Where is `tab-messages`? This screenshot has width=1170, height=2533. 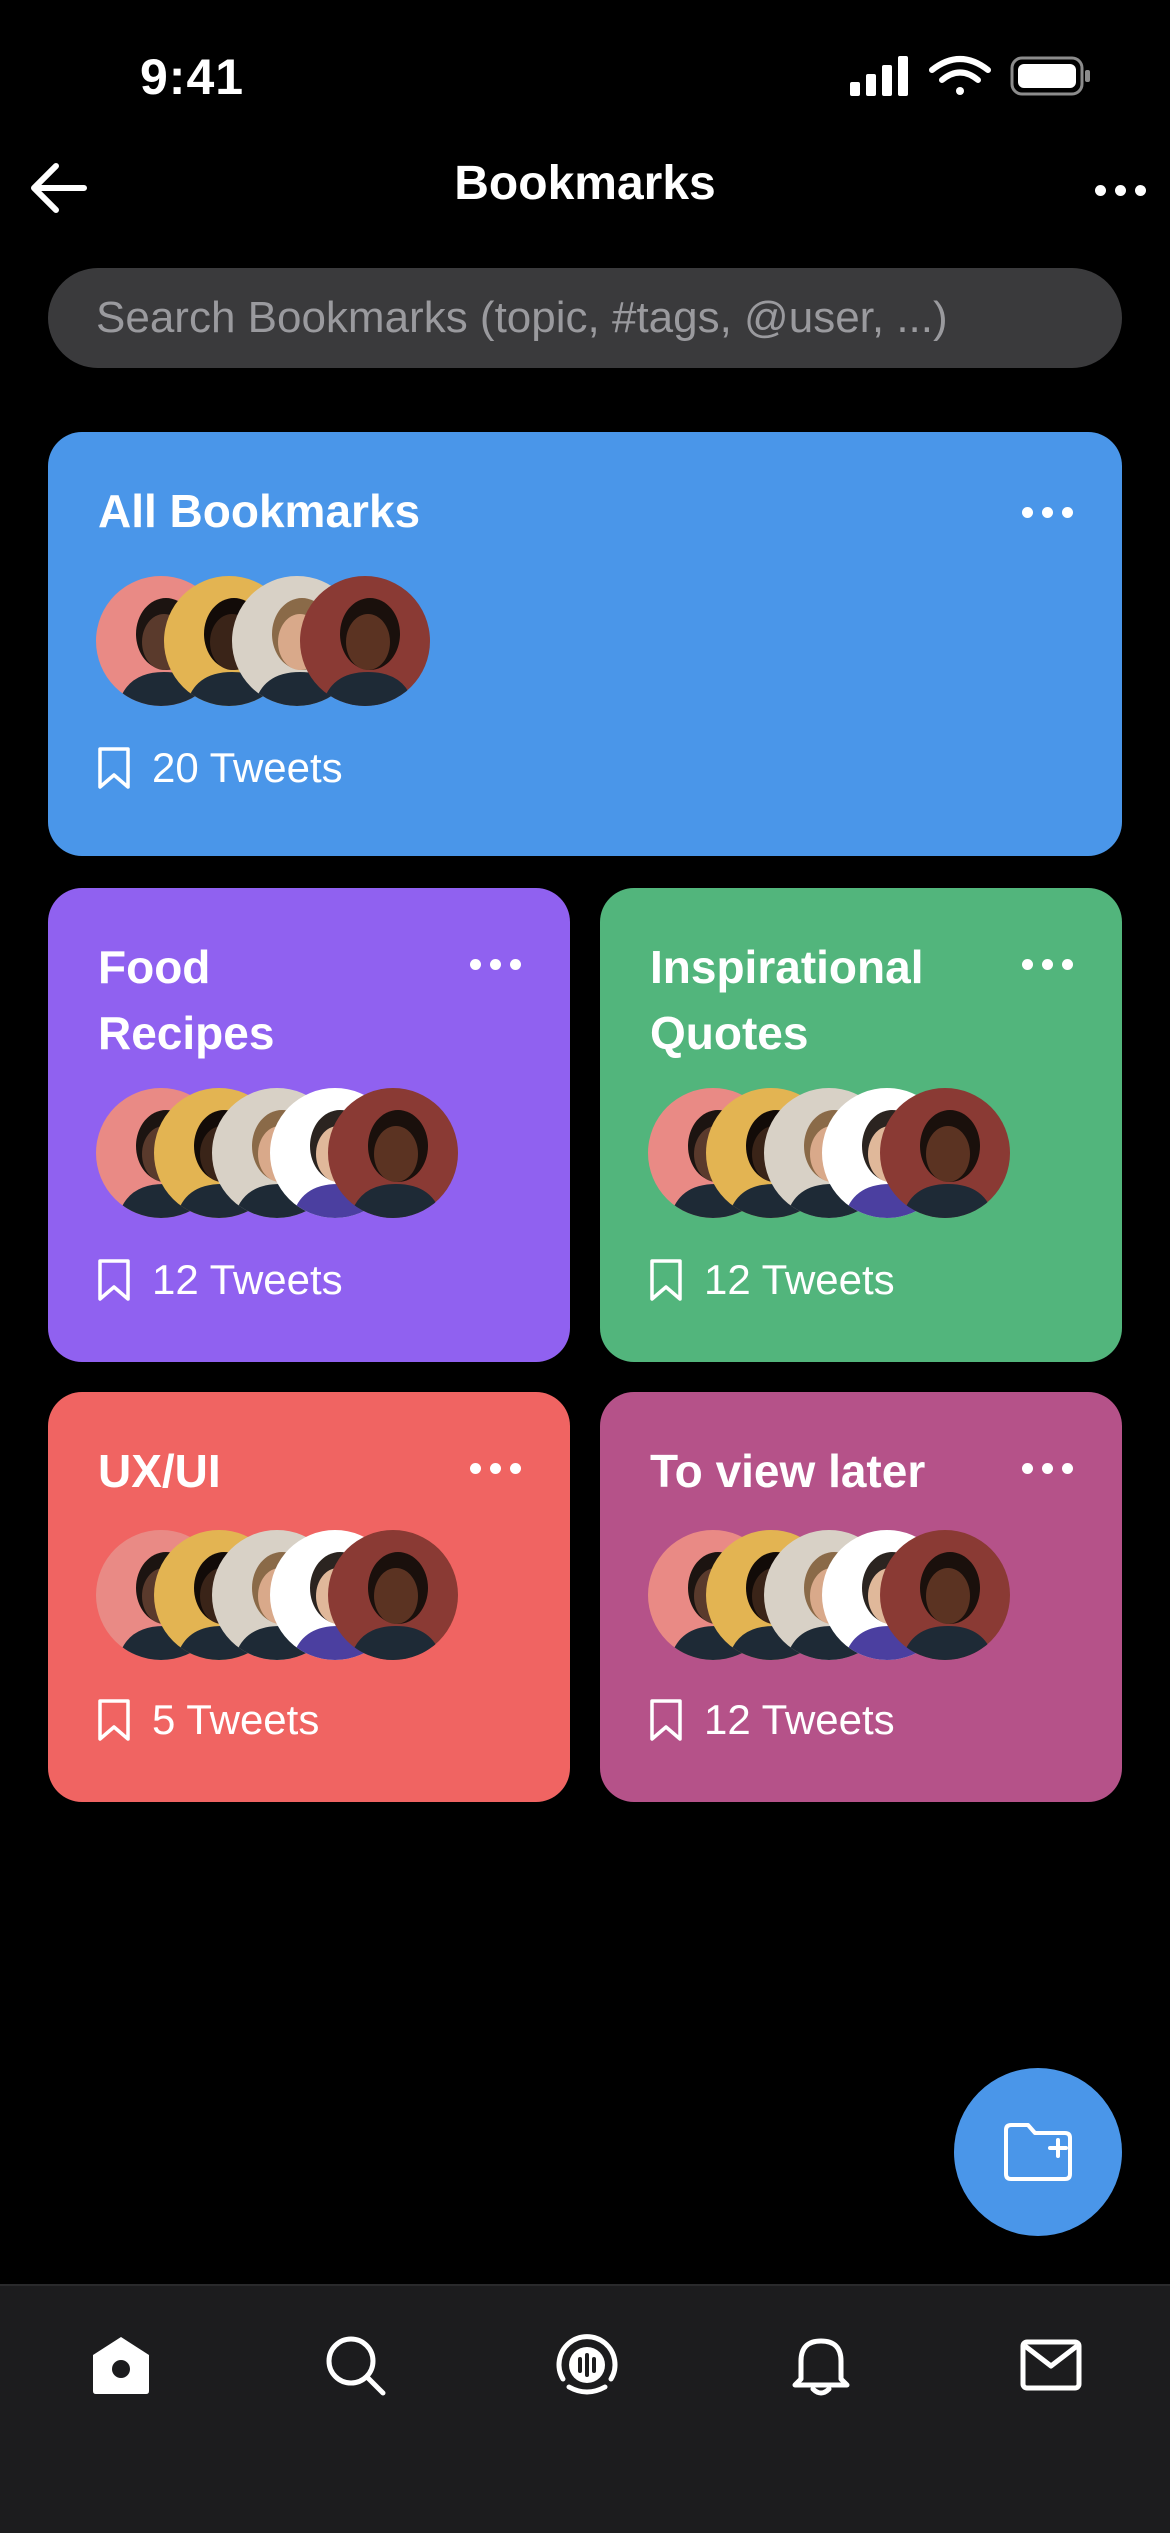
tab-messages is located at coordinates (1051, 2365).